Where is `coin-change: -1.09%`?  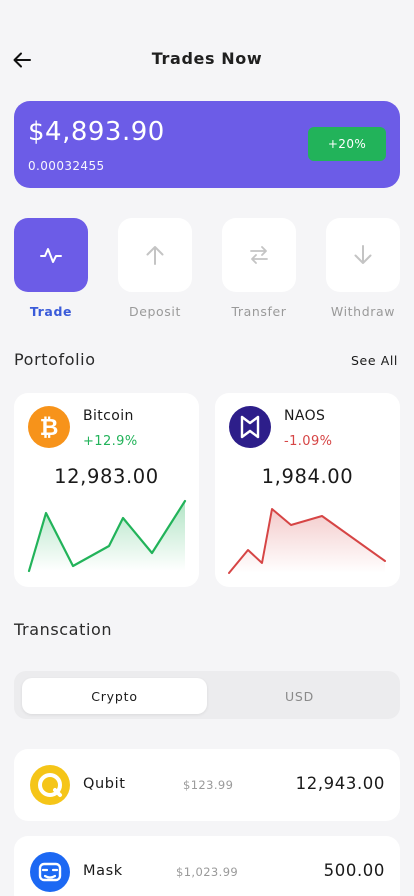 coin-change: -1.09% is located at coordinates (308, 441).